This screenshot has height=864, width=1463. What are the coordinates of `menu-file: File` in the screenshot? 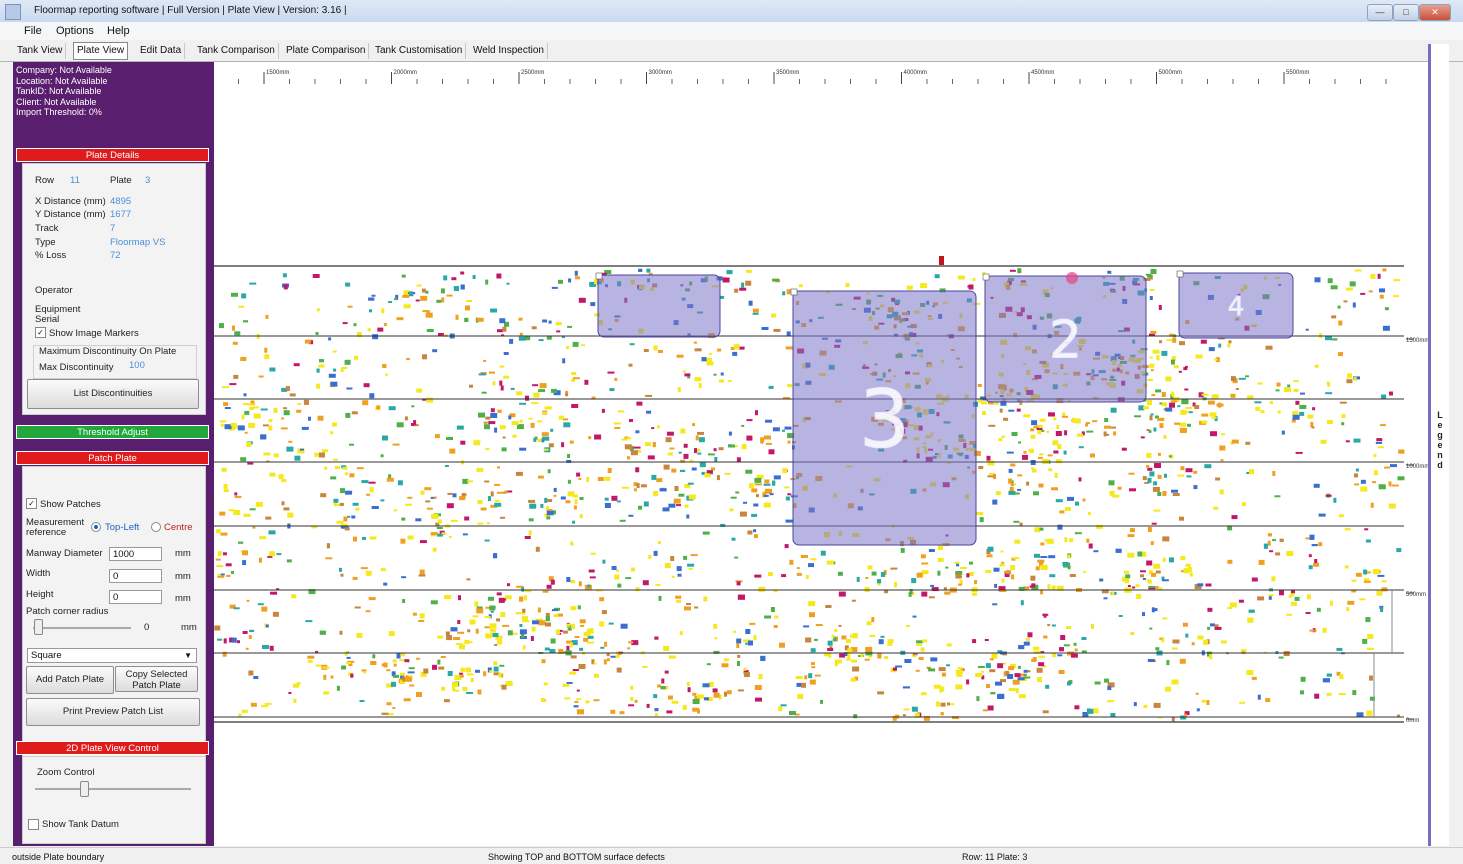 It's located at (33, 31).